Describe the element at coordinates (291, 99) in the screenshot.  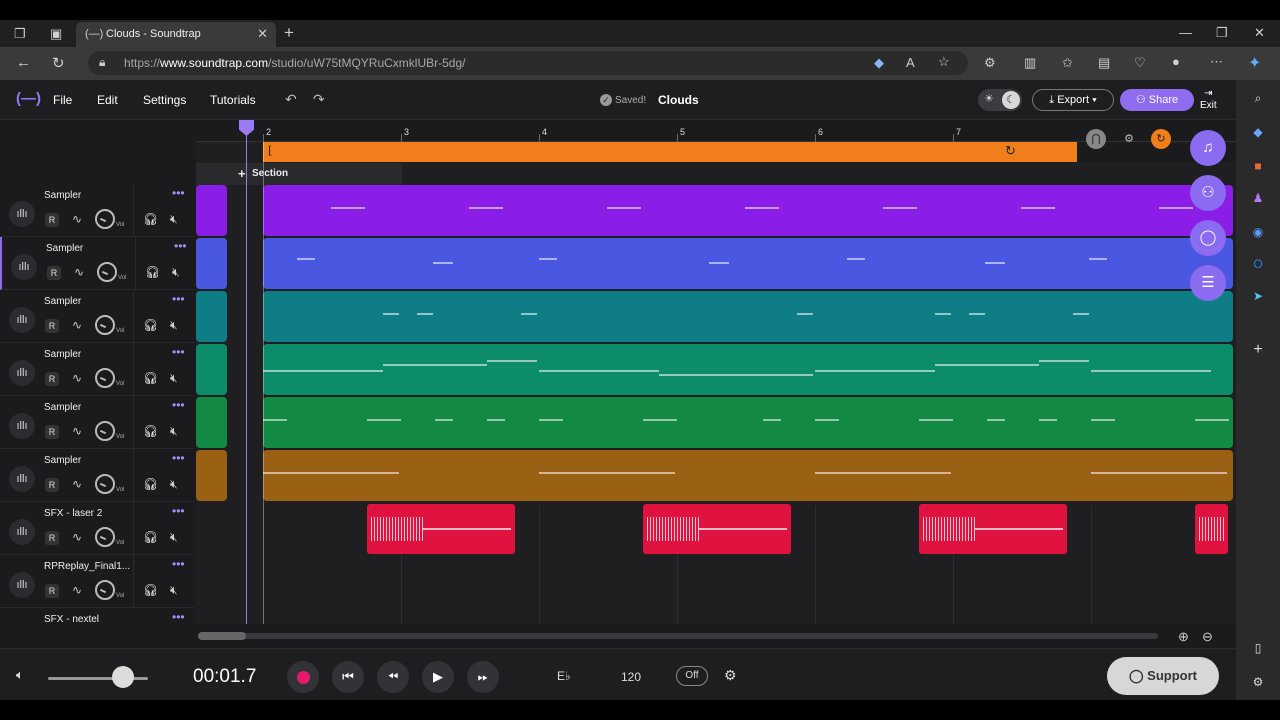
I see `undo-icon: ↶` at that location.